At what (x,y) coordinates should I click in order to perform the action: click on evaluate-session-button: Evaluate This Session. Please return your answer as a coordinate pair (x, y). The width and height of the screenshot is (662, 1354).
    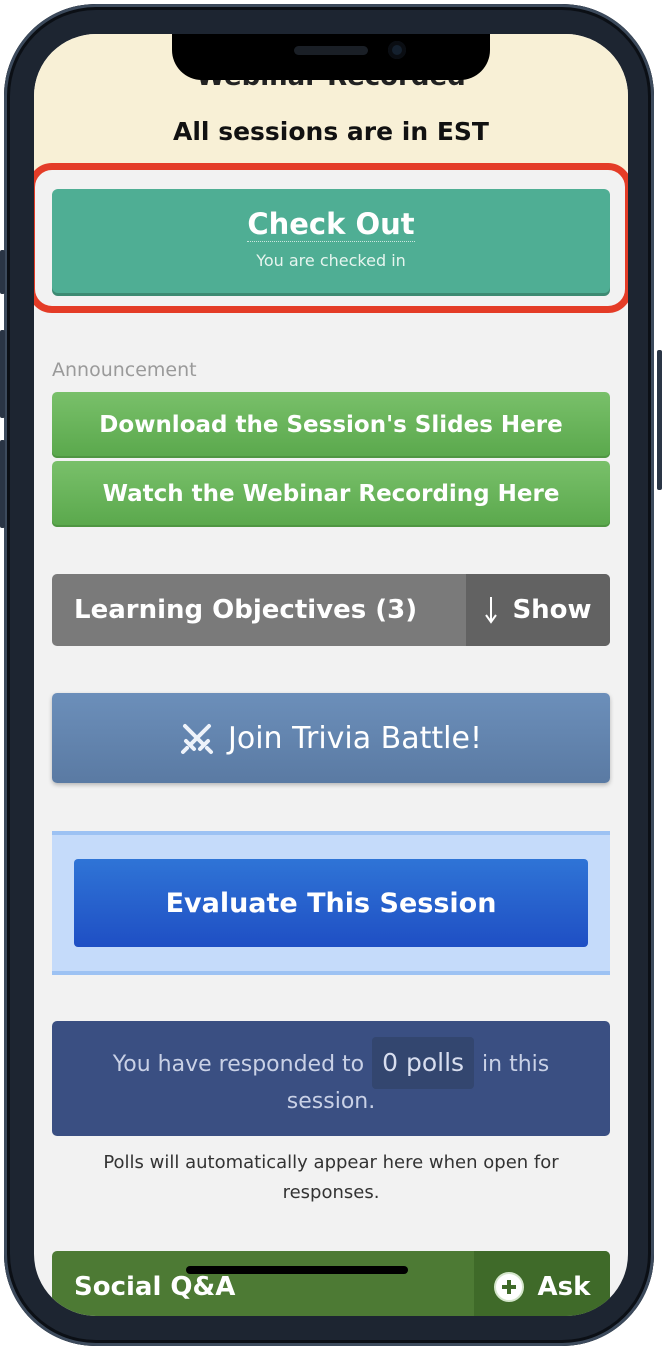
    Looking at the image, I should click on (331, 903).